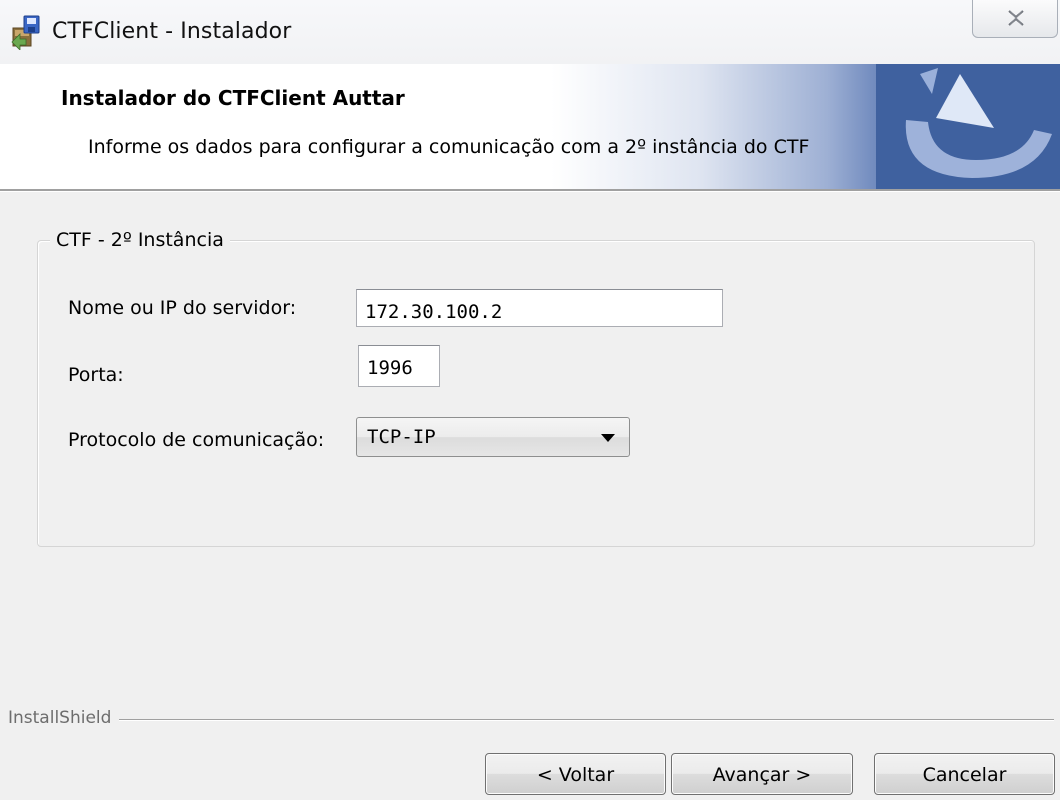  What do you see at coordinates (539, 308) in the screenshot?
I see `server-input` at bounding box center [539, 308].